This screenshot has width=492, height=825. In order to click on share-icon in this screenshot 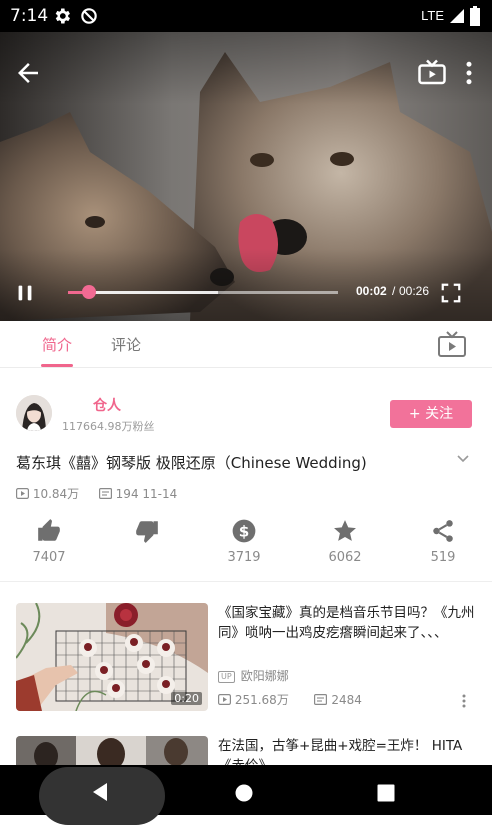, I will do `click(443, 531)`.